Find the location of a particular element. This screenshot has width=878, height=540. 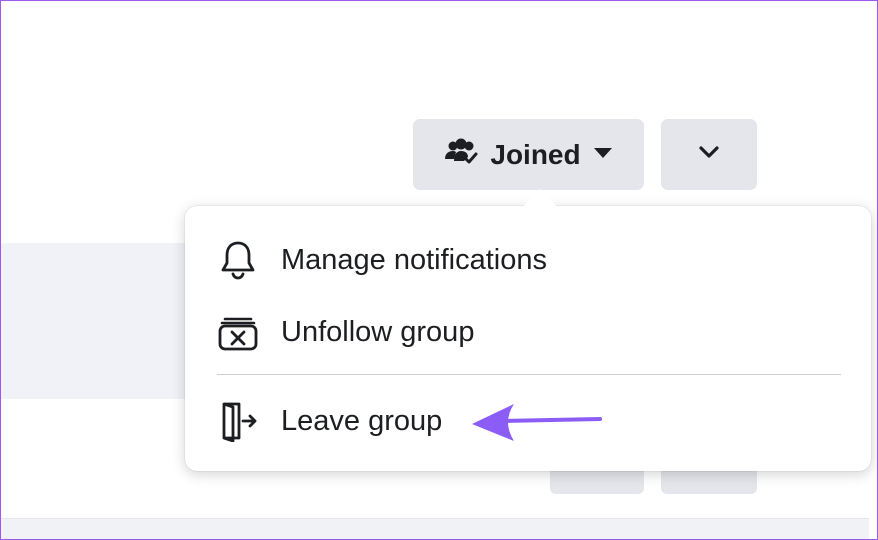

joined-button: Joined is located at coordinates (528, 154).